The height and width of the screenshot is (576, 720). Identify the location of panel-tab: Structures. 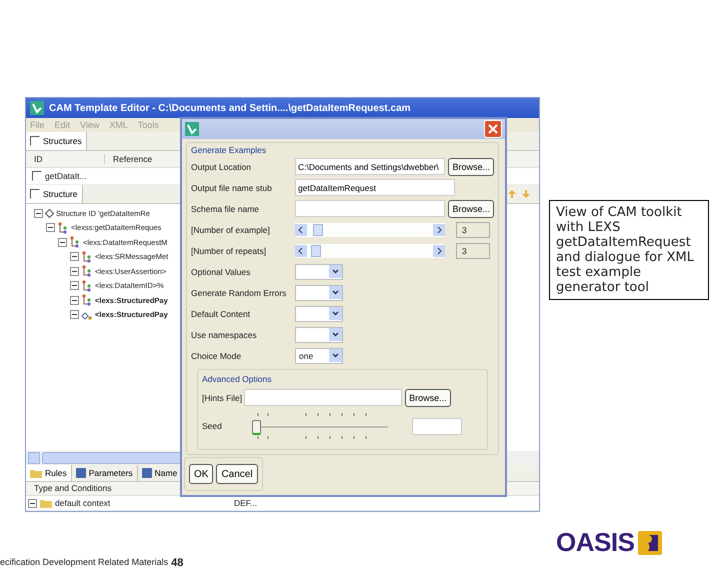
(56, 141).